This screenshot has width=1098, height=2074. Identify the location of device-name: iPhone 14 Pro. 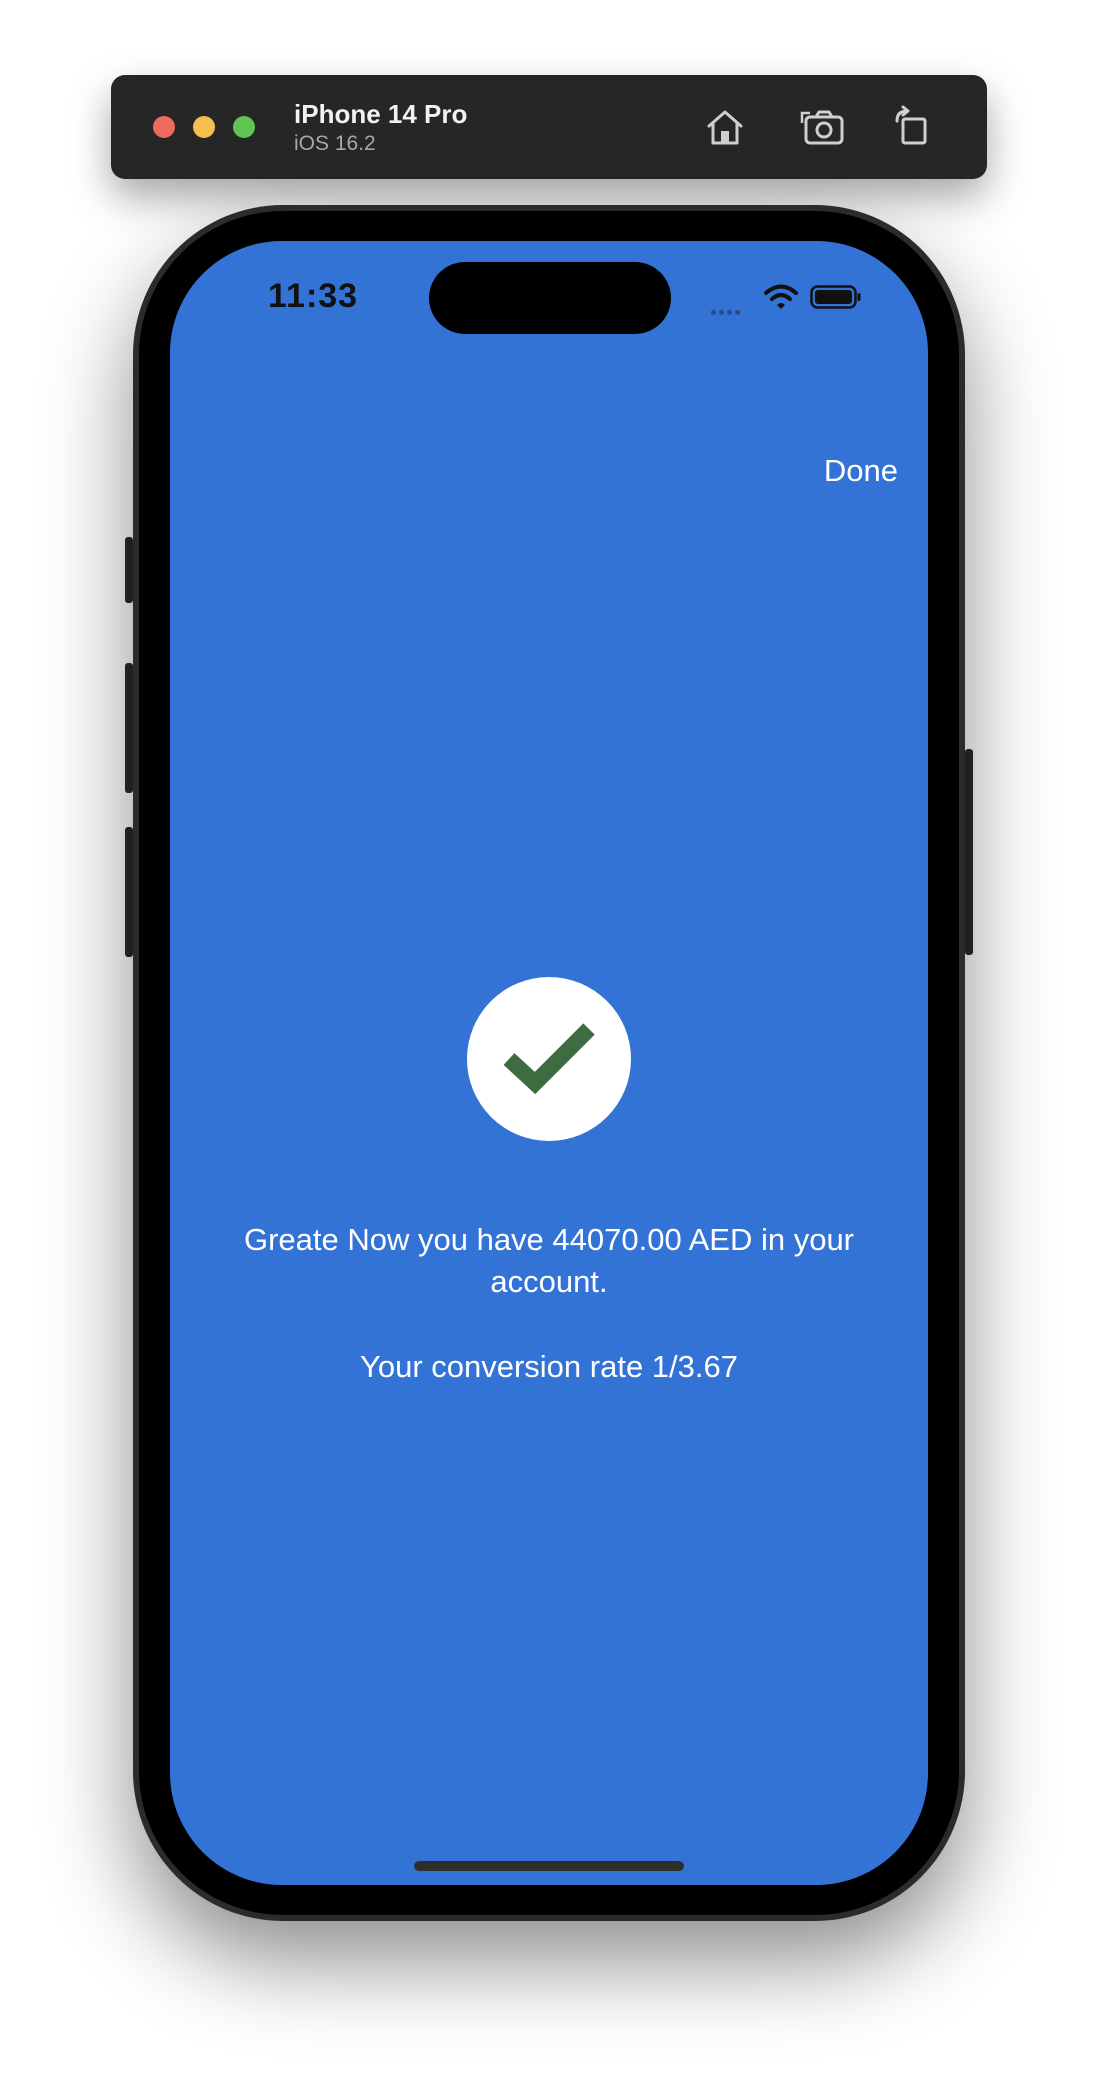
(381, 114).